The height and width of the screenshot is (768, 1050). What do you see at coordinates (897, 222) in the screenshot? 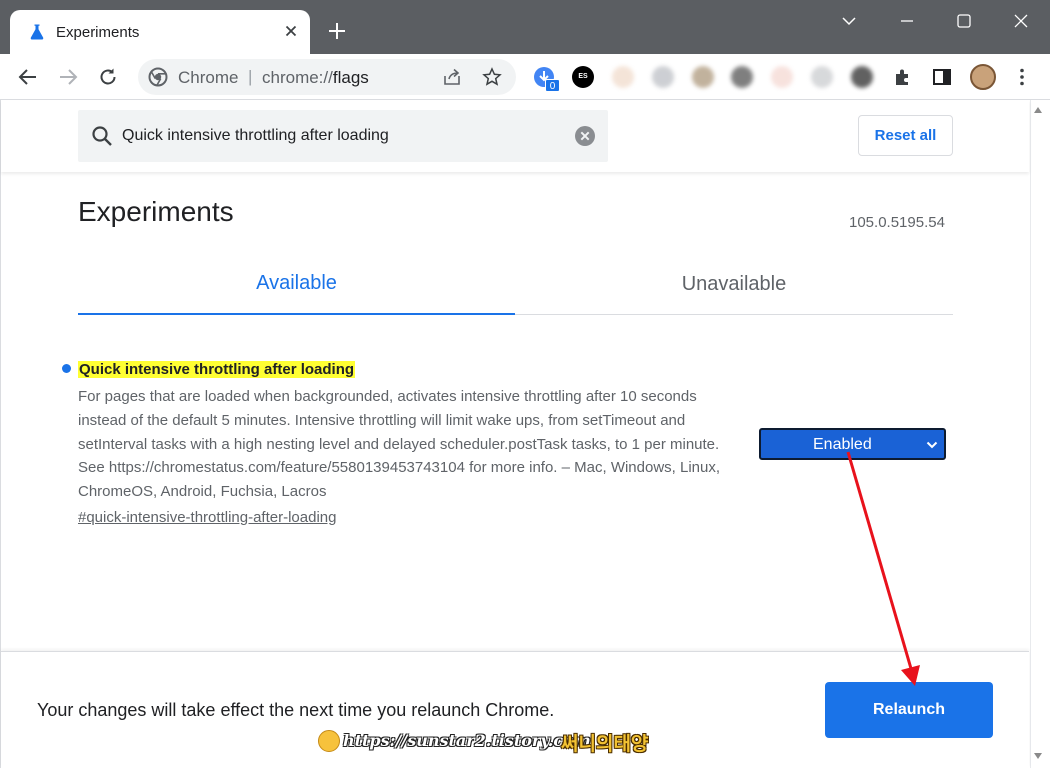
I see `version-label: 105.0.5195.54` at bounding box center [897, 222].